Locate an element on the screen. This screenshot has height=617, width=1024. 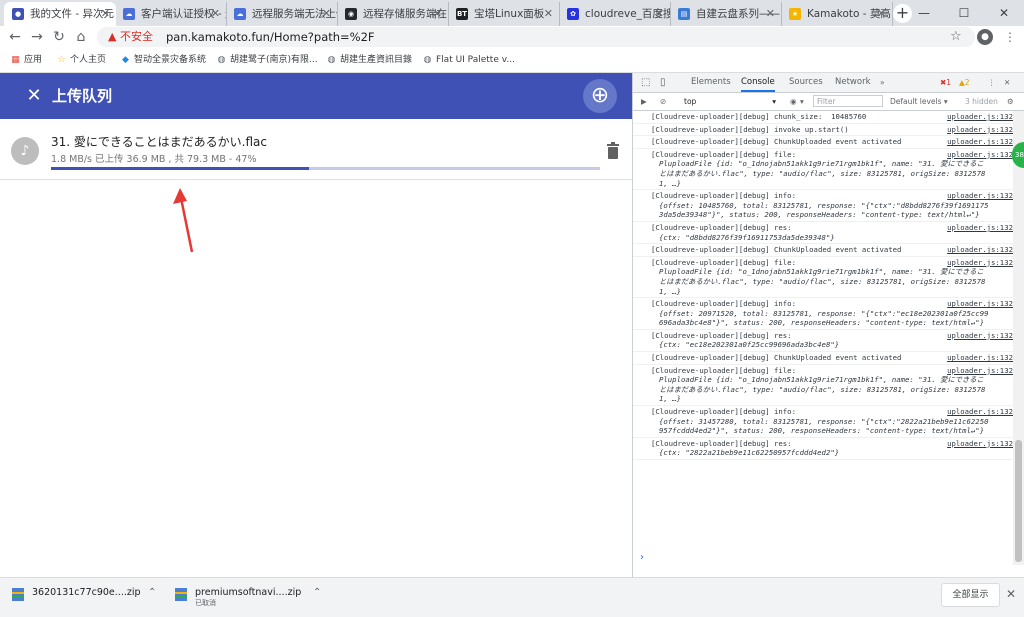
browser-tab: ▤ 自建云盘系列—— ✕ is located at coordinates (726, 14).